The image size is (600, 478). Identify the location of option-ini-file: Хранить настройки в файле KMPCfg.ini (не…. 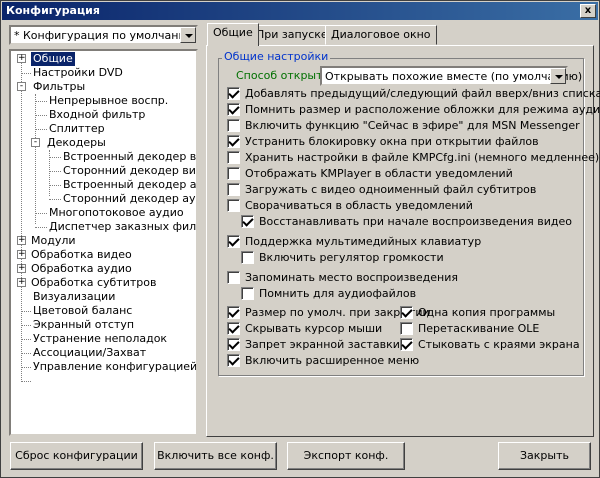
(413, 158).